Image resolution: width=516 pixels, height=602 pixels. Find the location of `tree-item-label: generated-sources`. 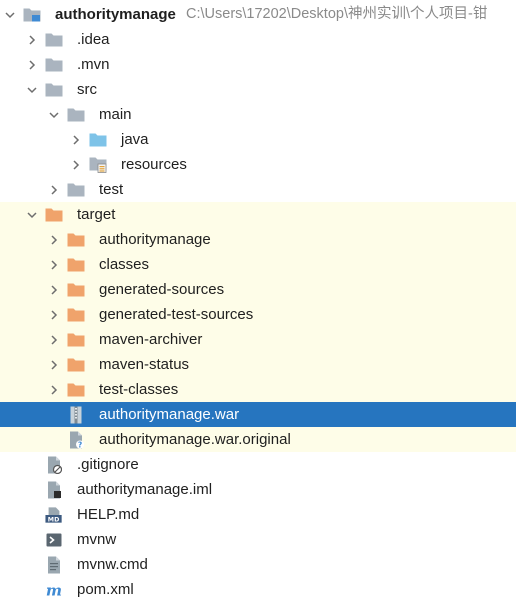

tree-item-label: generated-sources is located at coordinates (162, 289).